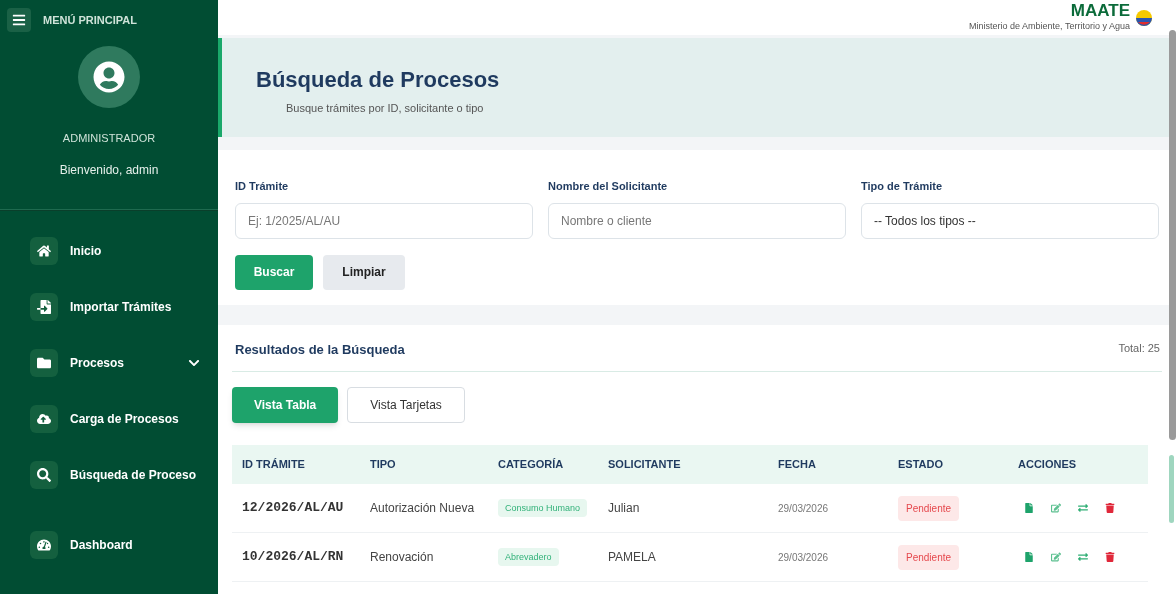 This screenshot has height=594, width=1176. What do you see at coordinates (109, 77) in the screenshot?
I see `user-icon` at bounding box center [109, 77].